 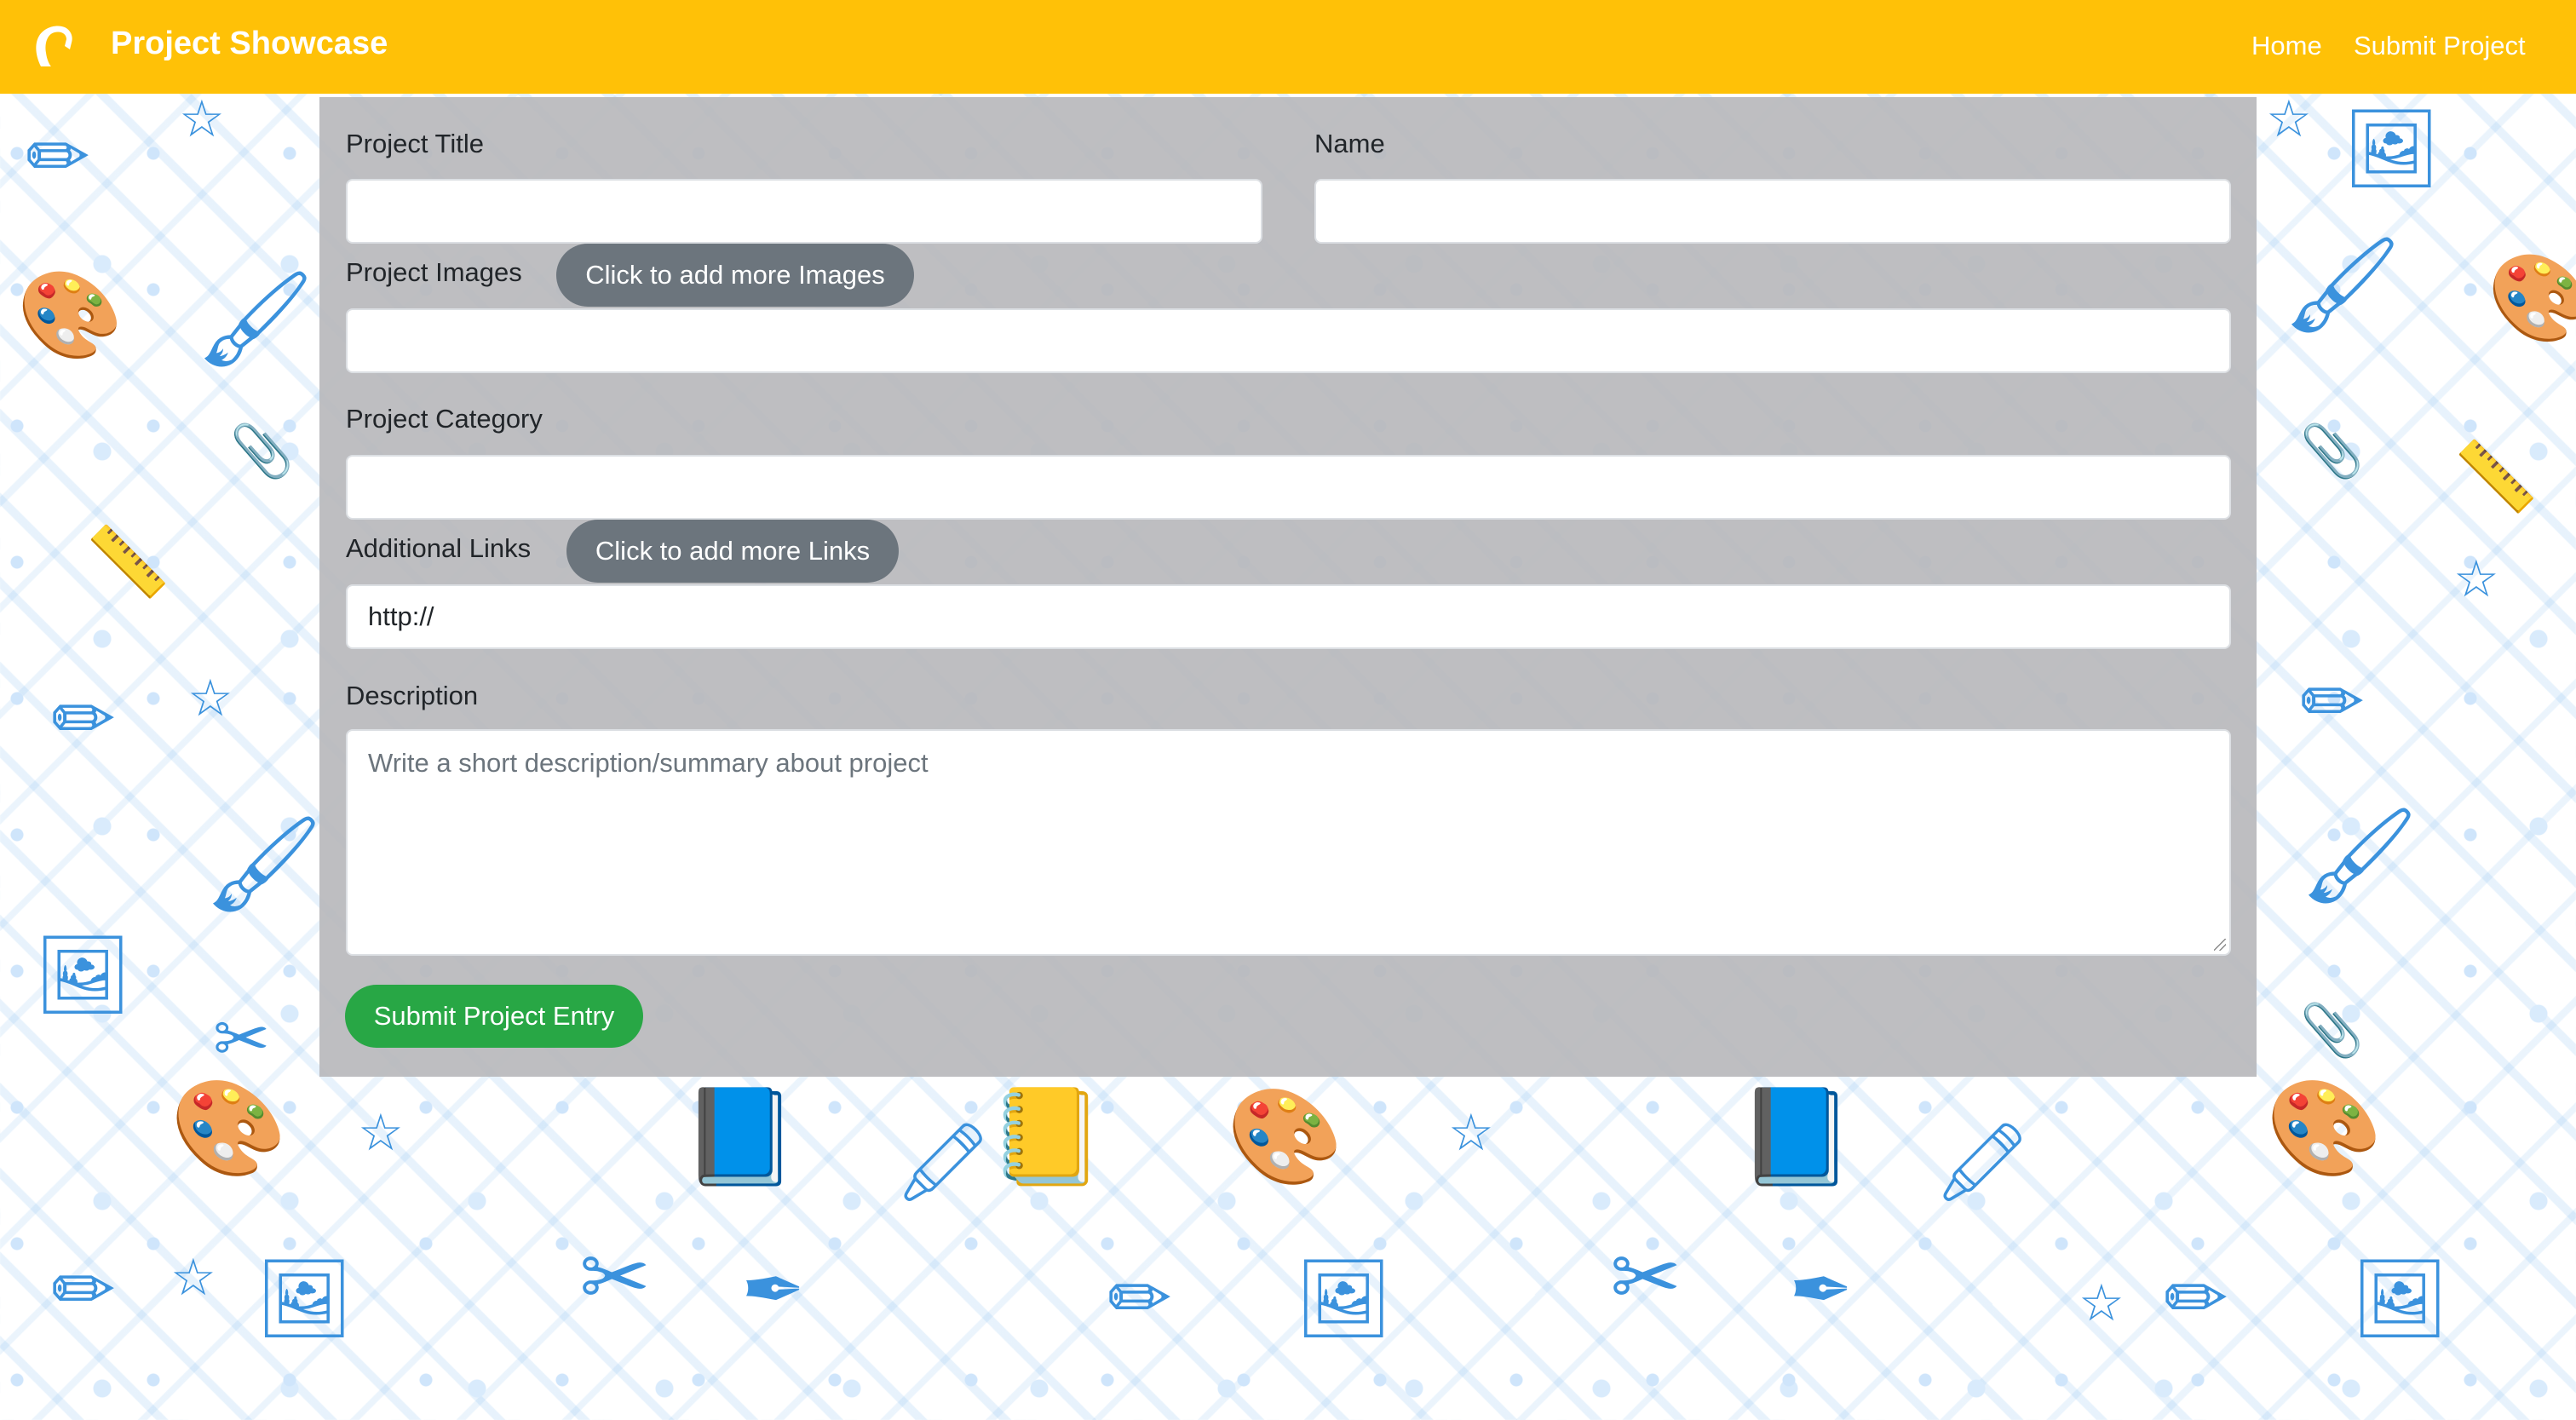 What do you see at coordinates (1046, 1136) in the screenshot?
I see `notepad-icon: 📒` at bounding box center [1046, 1136].